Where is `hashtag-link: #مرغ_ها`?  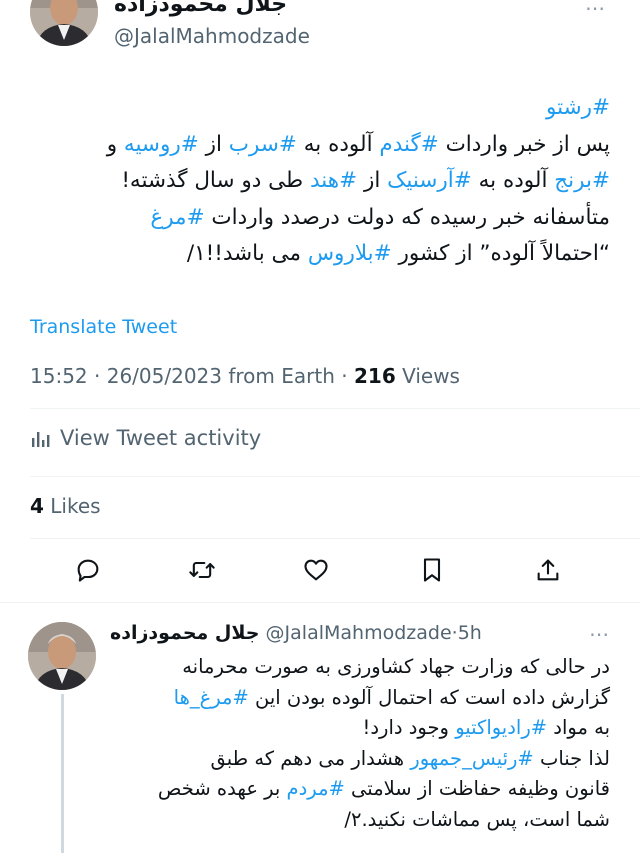
hashtag-link: #مرغ_ها is located at coordinates (211, 697).